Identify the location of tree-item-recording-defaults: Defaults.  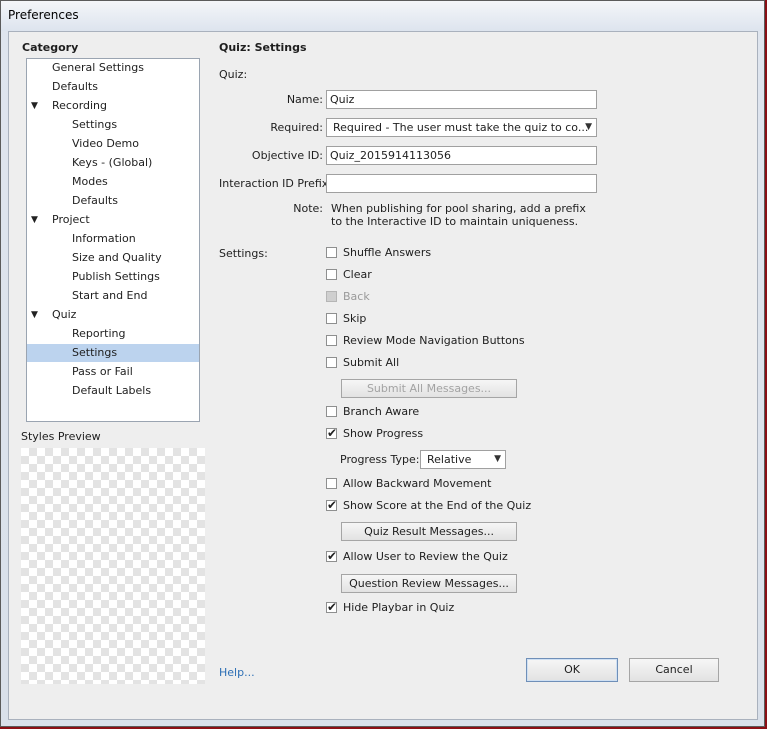
(113, 201).